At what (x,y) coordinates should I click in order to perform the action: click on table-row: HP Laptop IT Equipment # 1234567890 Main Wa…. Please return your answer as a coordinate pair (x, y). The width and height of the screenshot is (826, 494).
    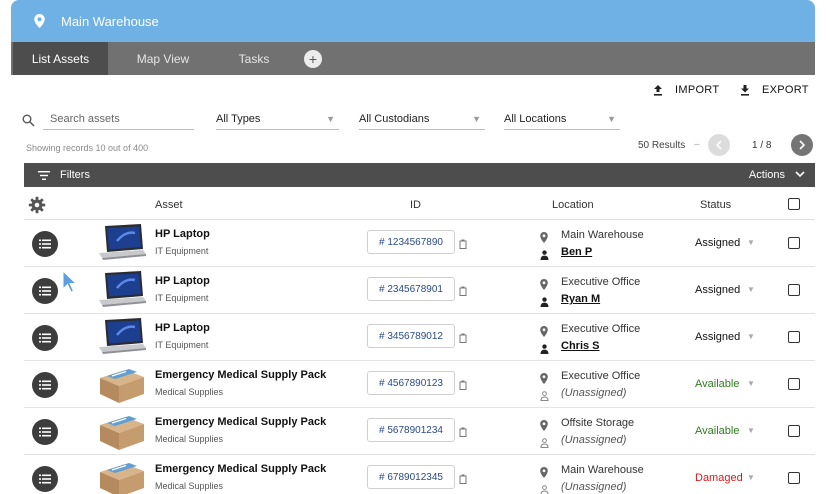
    Looking at the image, I should click on (419, 243).